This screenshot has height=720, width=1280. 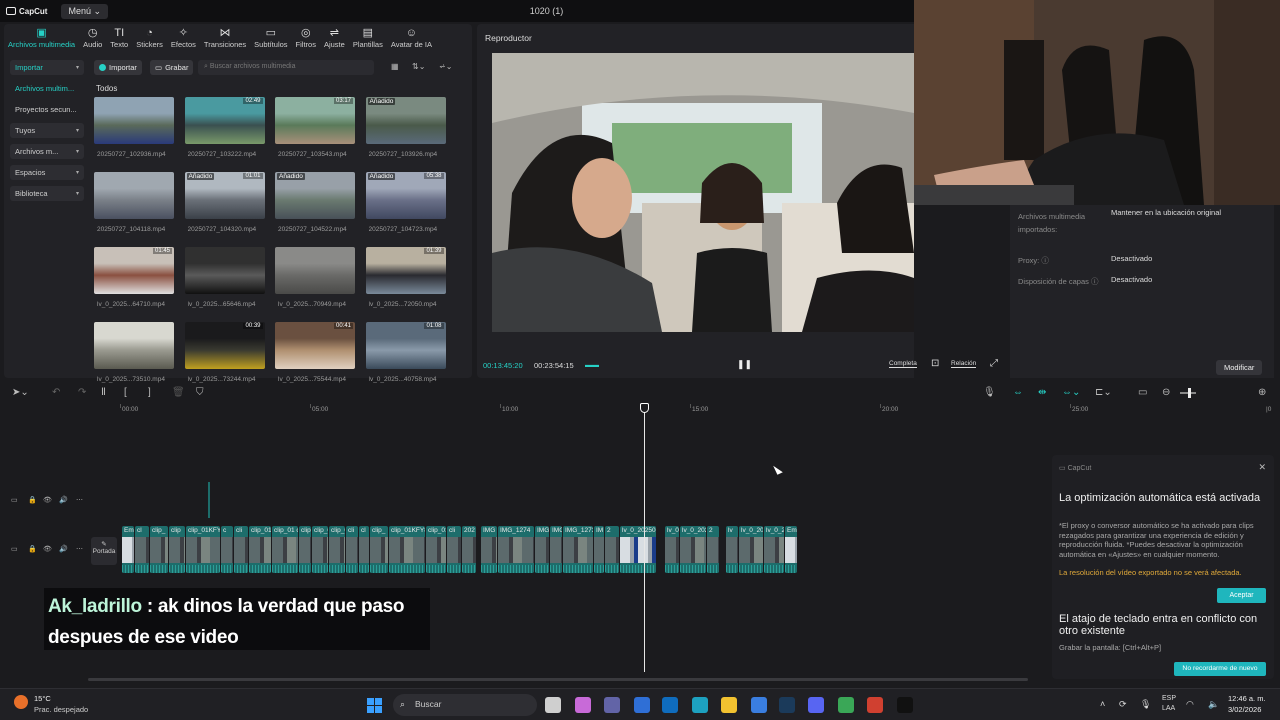 What do you see at coordinates (227, 549) in the screenshot?
I see `timeline-clip: c` at bounding box center [227, 549].